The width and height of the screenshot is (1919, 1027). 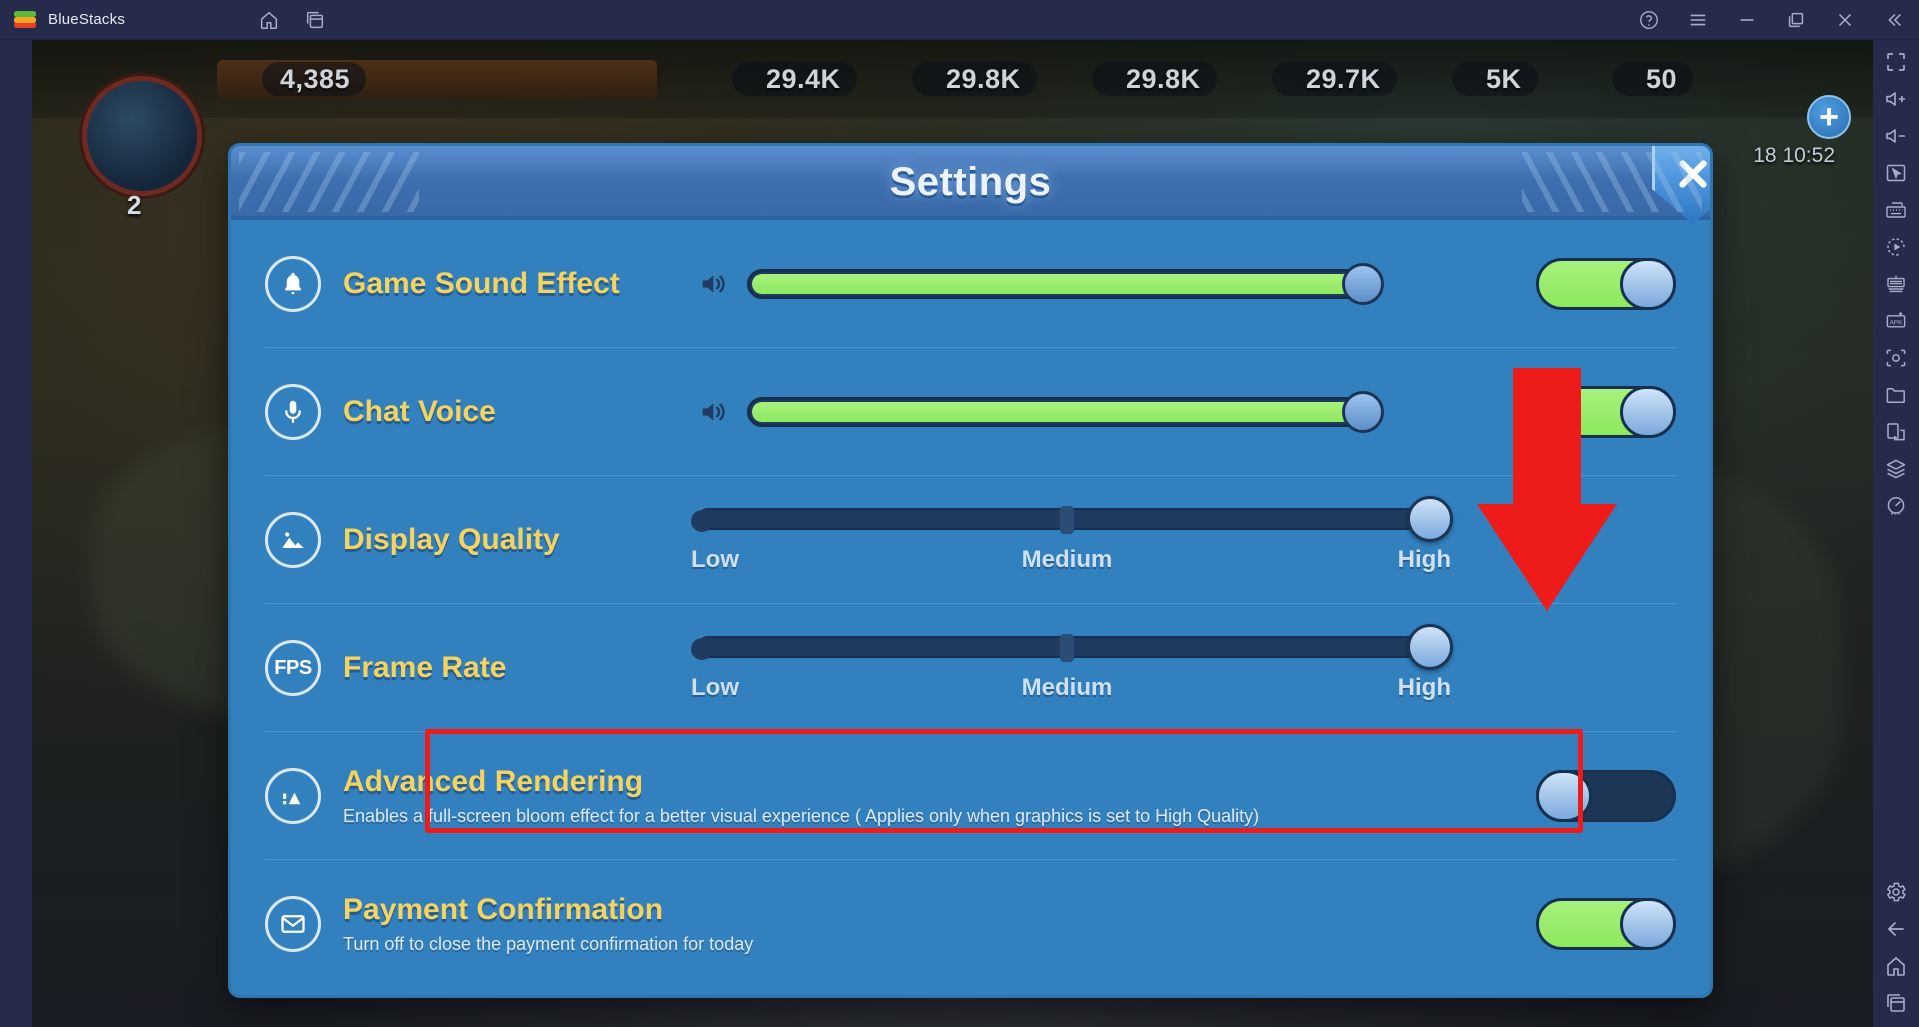 I want to click on setting-labels: Chat Voice, so click(x=508, y=412).